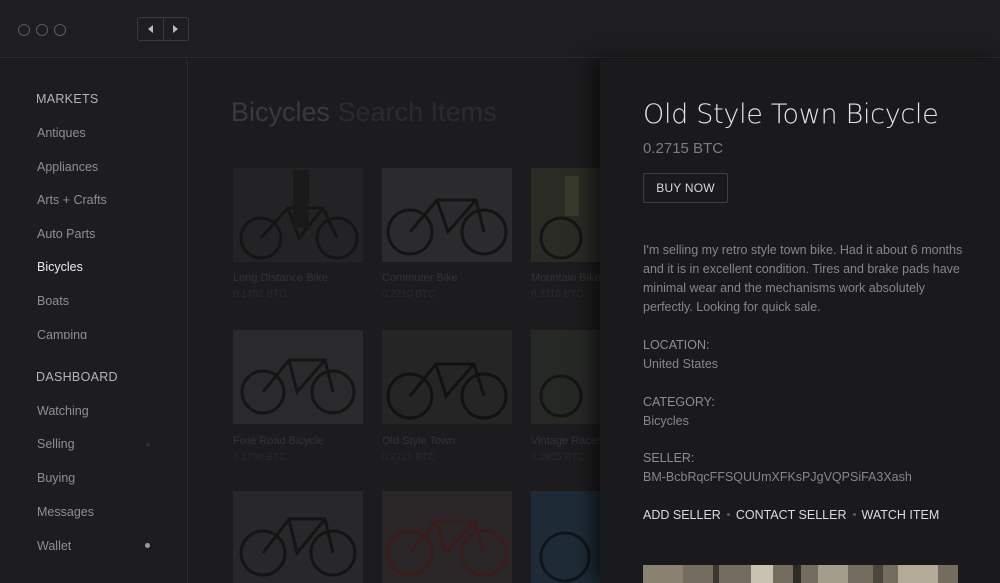 The height and width of the screenshot is (583, 1000). Describe the element at coordinates (260, 457) in the screenshot. I see `listing-price: 0.1790 BTC` at that location.